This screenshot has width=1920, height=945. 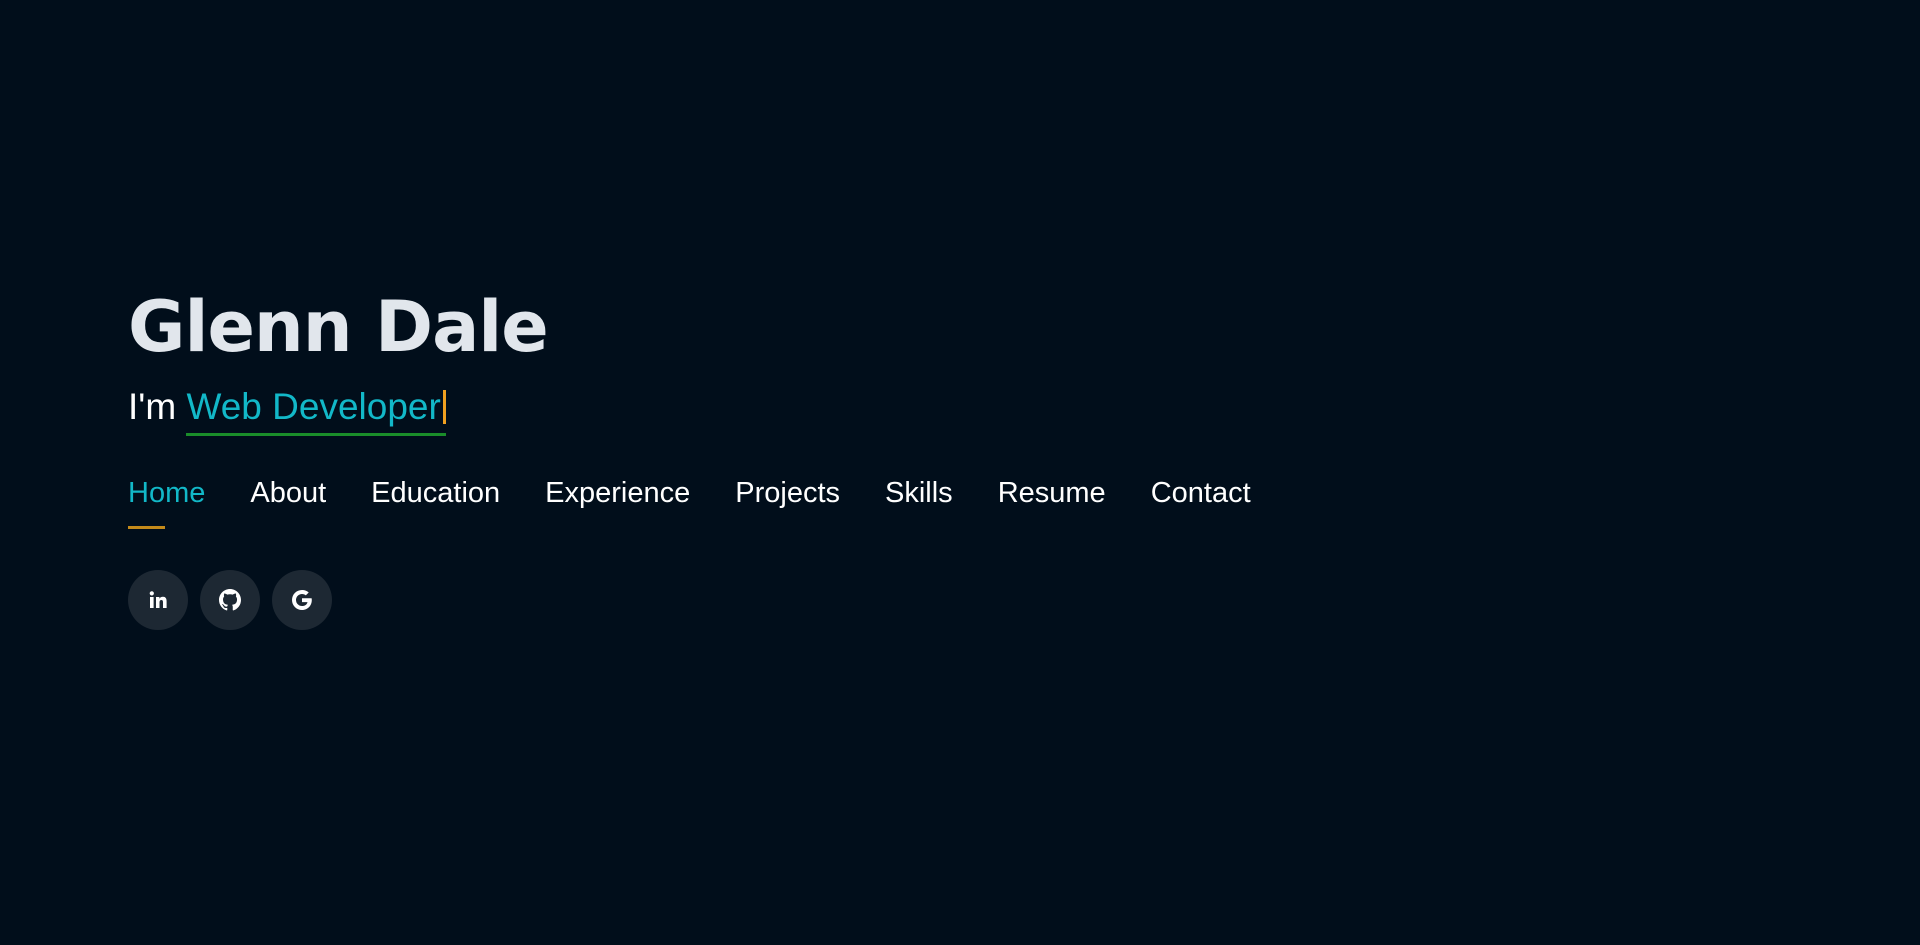 What do you see at coordinates (444, 407) in the screenshot?
I see `typing-cursor` at bounding box center [444, 407].